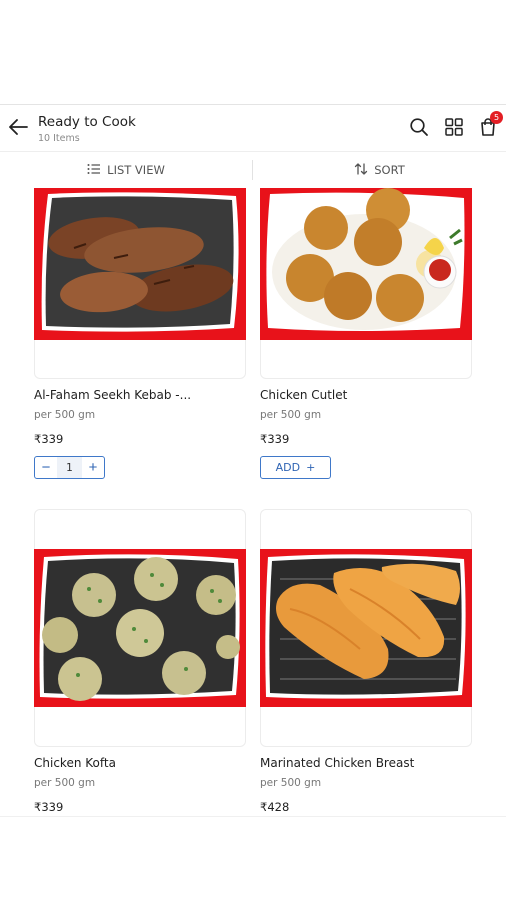  I want to click on search-button, so click(419, 129).